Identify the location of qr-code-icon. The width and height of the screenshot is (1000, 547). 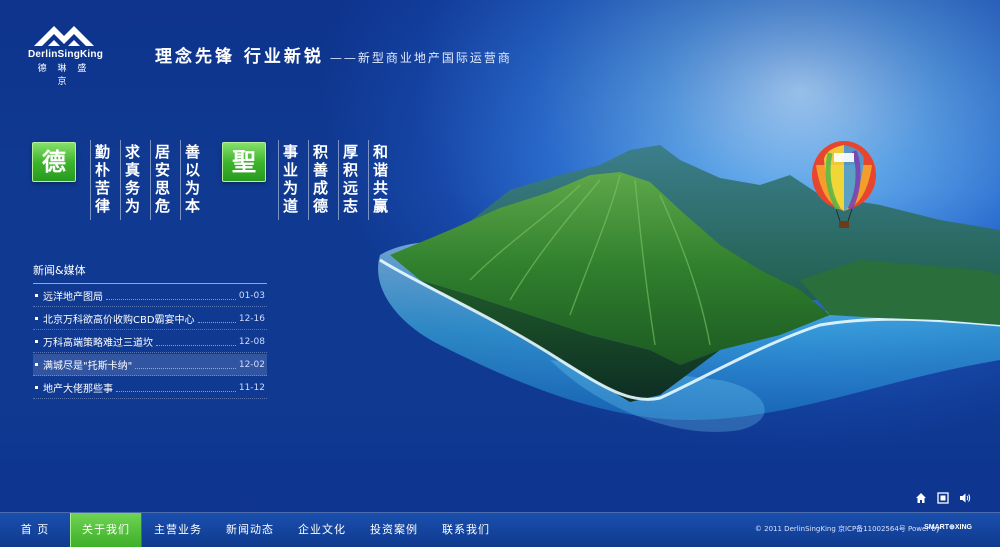
(943, 498).